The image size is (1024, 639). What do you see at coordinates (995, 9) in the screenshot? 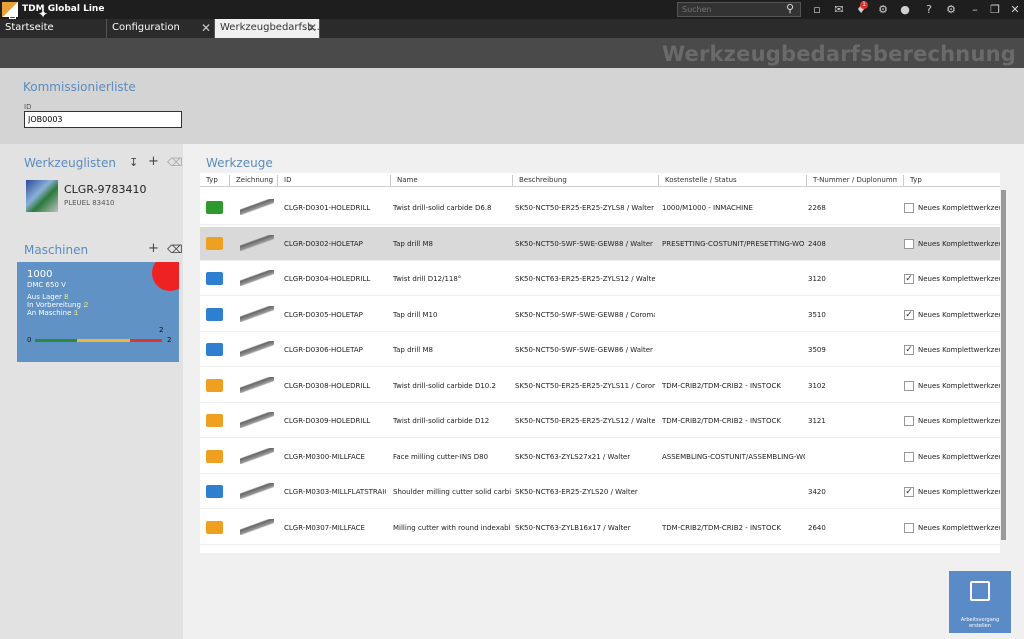
I see `restore-icon: ❐` at bounding box center [995, 9].